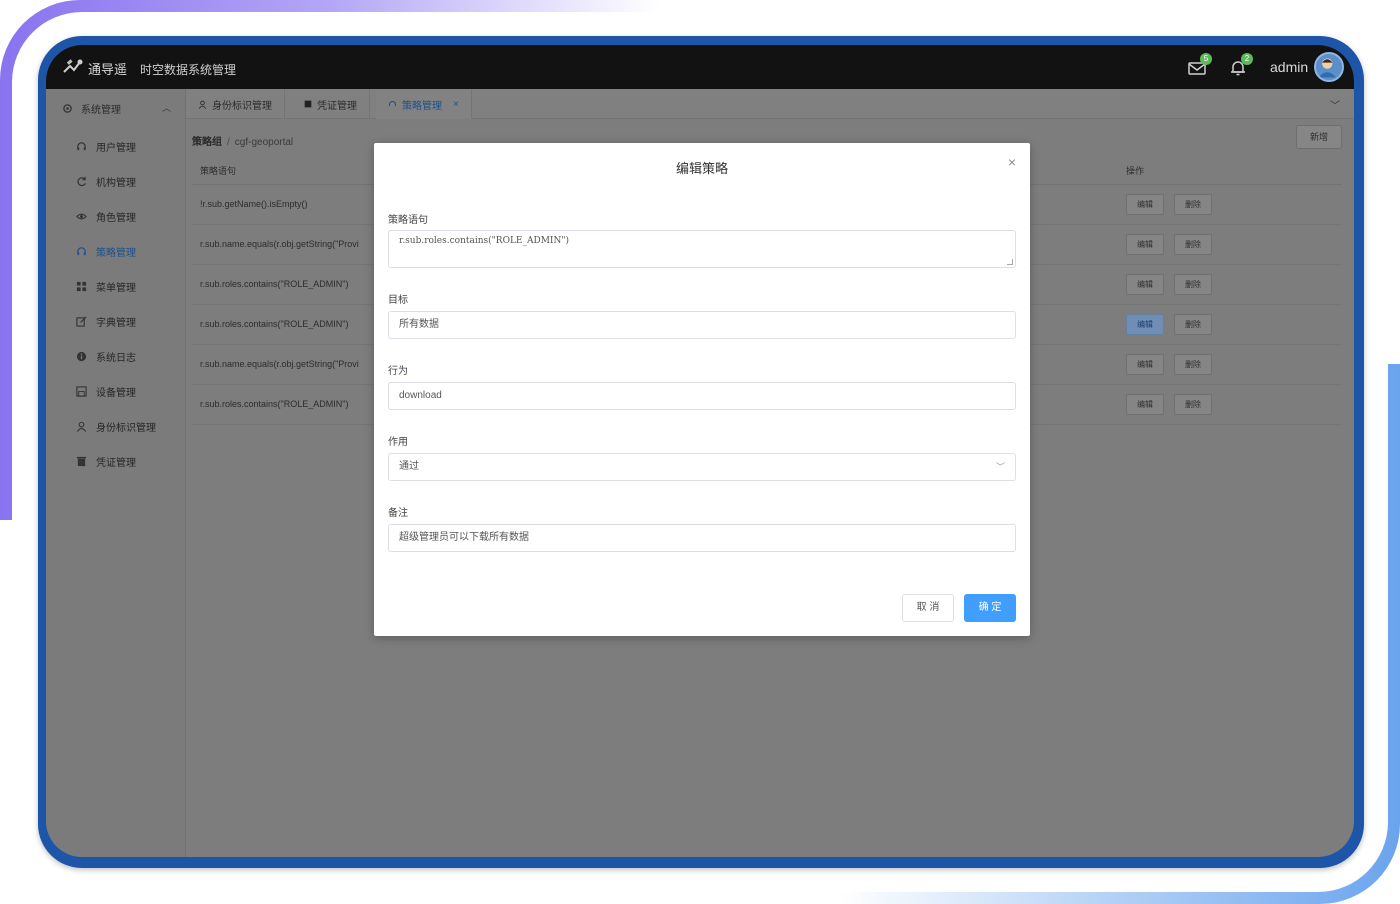 Image resolution: width=1400 pixels, height=904 pixels. Describe the element at coordinates (990, 608) in the screenshot. I see `confirm-button: 确 定` at that location.